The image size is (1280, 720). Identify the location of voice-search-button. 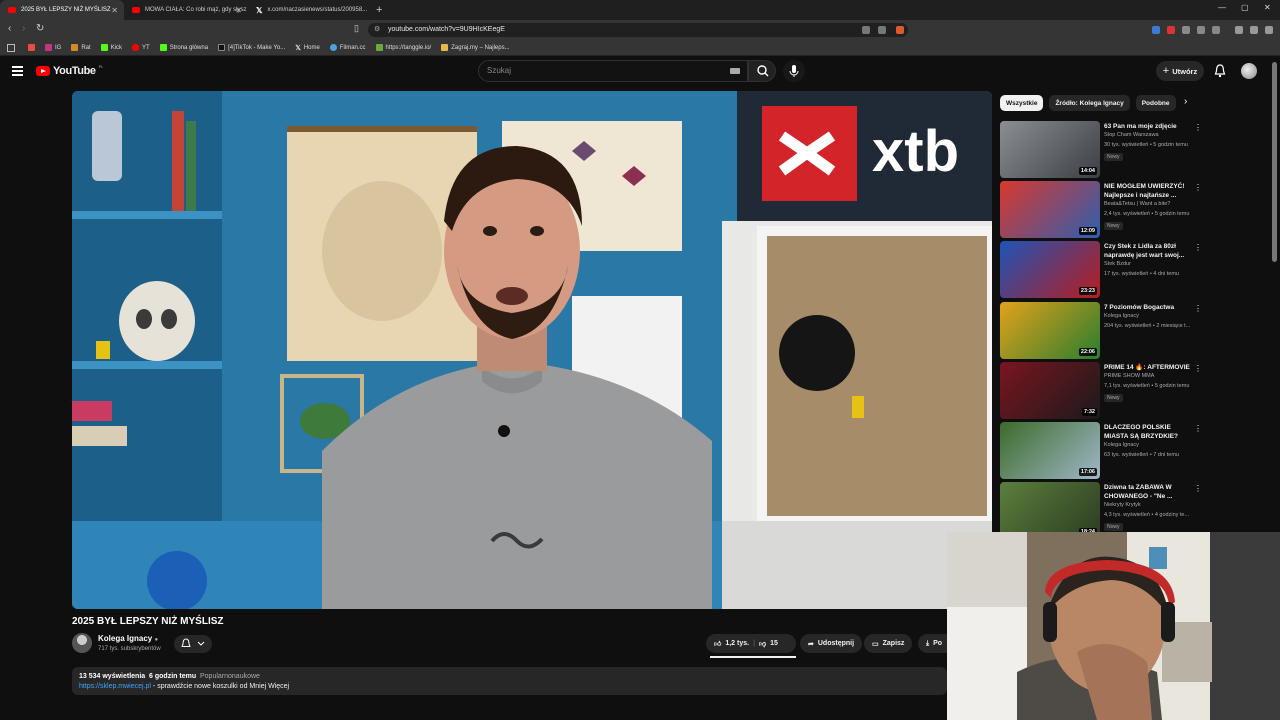
(794, 71).